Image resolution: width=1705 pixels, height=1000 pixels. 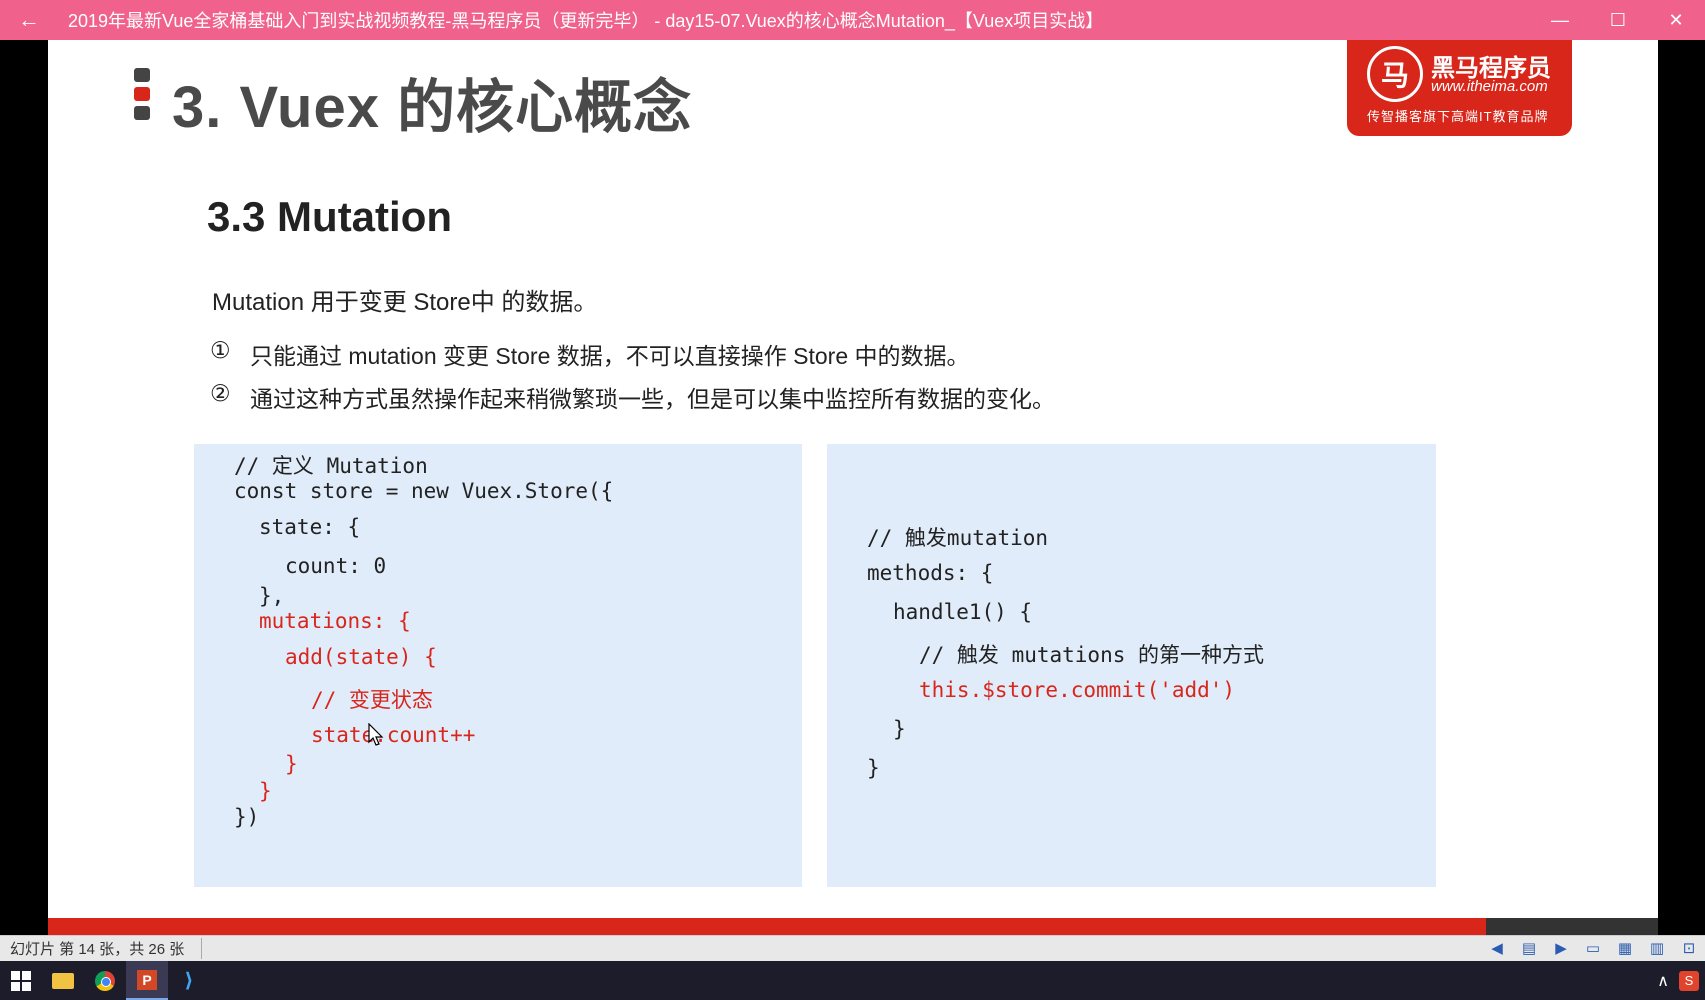 What do you see at coordinates (142, 96) in the screenshot?
I see `title-bullet-icon` at bounding box center [142, 96].